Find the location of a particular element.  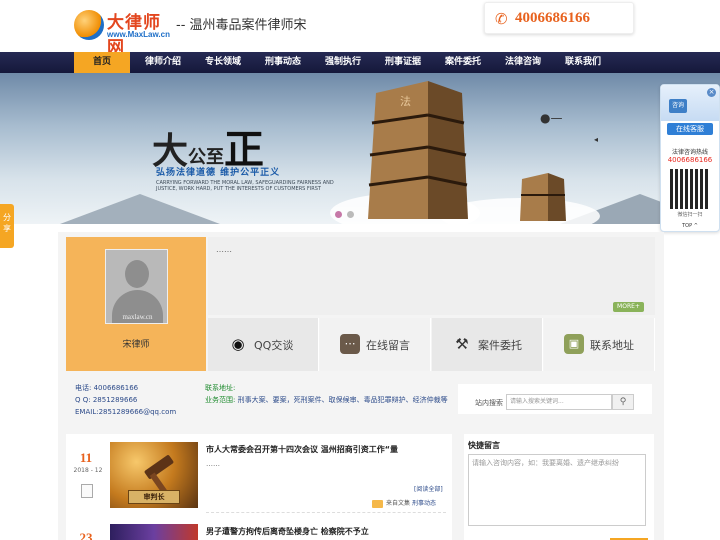

site-subtitle: -- 温州毒品案件律师宋 is located at coordinates (241, 25).